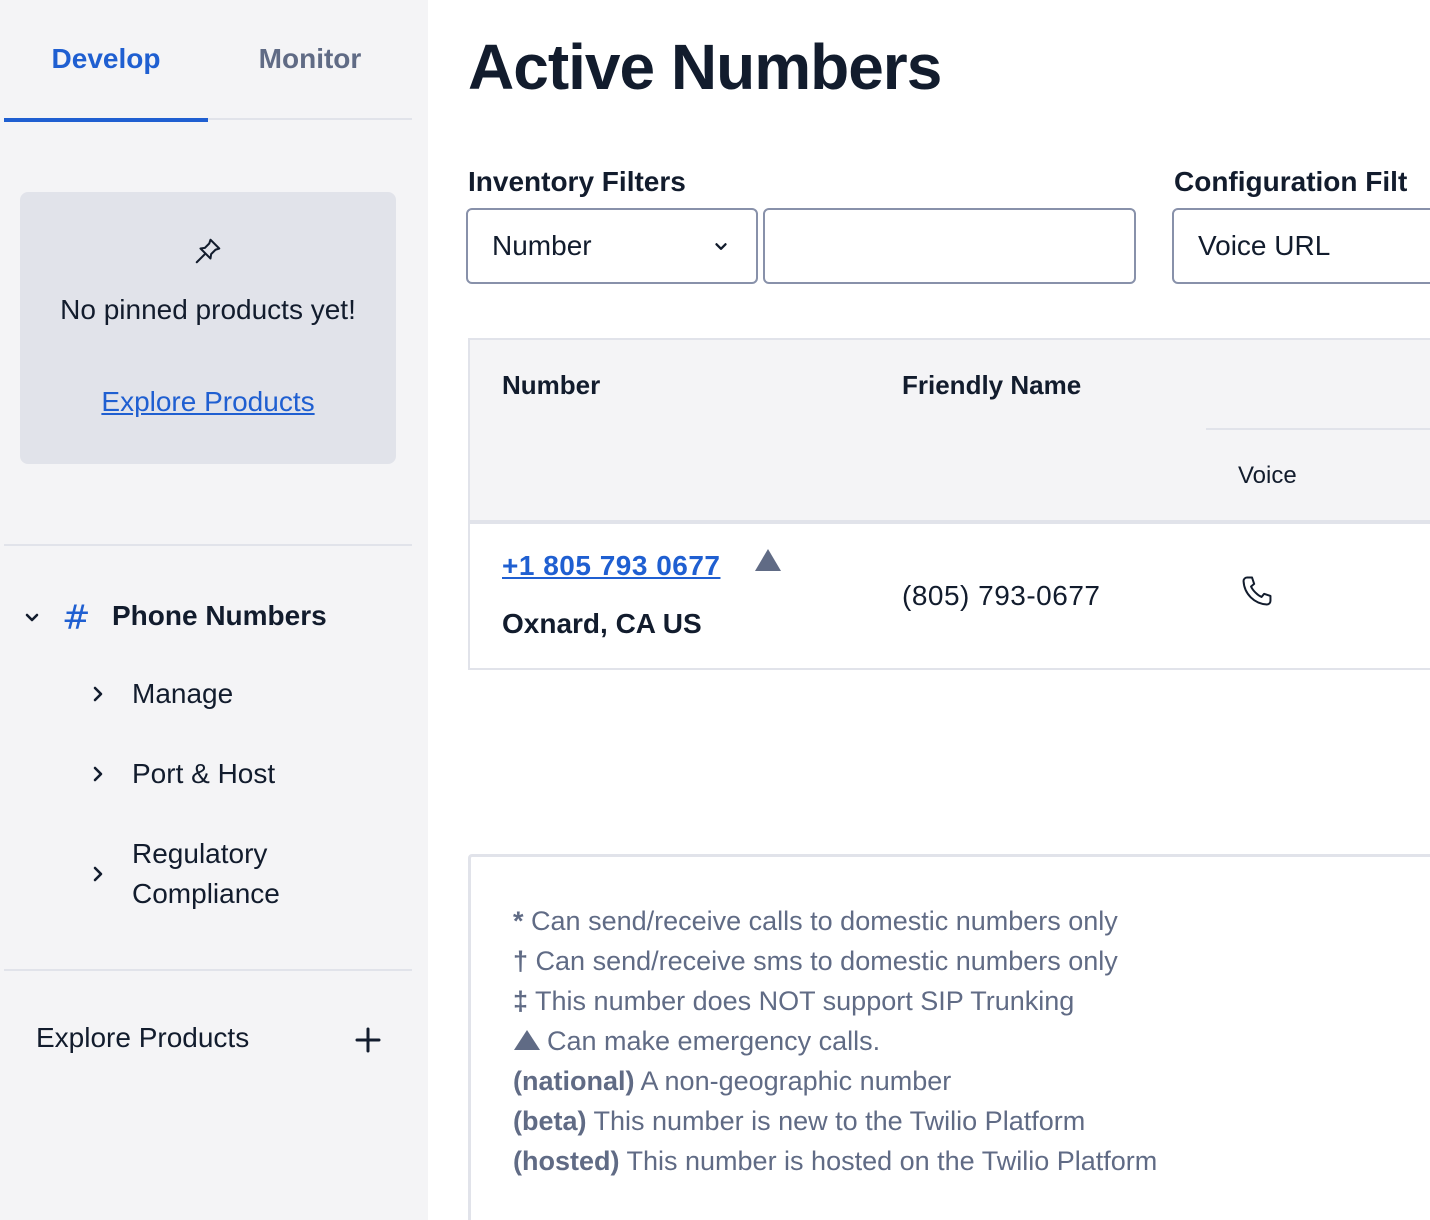 The height and width of the screenshot is (1220, 1430). Describe the element at coordinates (208, 402) in the screenshot. I see `explore-products-link: Explore Products` at that location.